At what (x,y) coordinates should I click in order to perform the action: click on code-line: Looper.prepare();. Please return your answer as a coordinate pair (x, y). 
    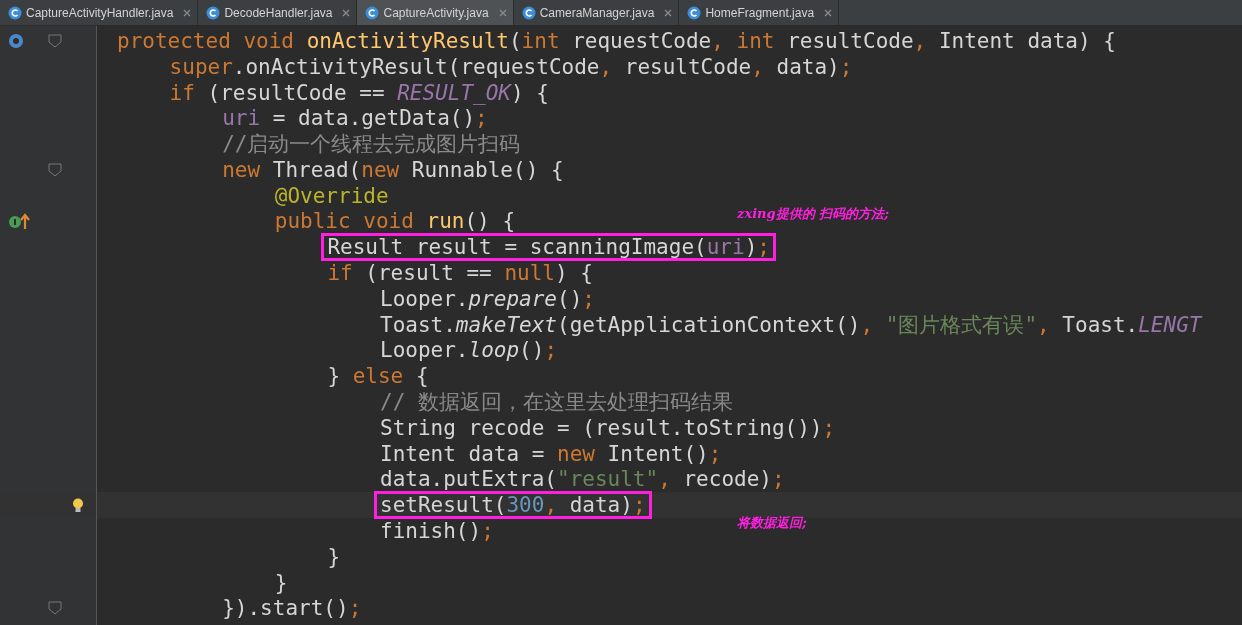
    Looking at the image, I should click on (487, 299).